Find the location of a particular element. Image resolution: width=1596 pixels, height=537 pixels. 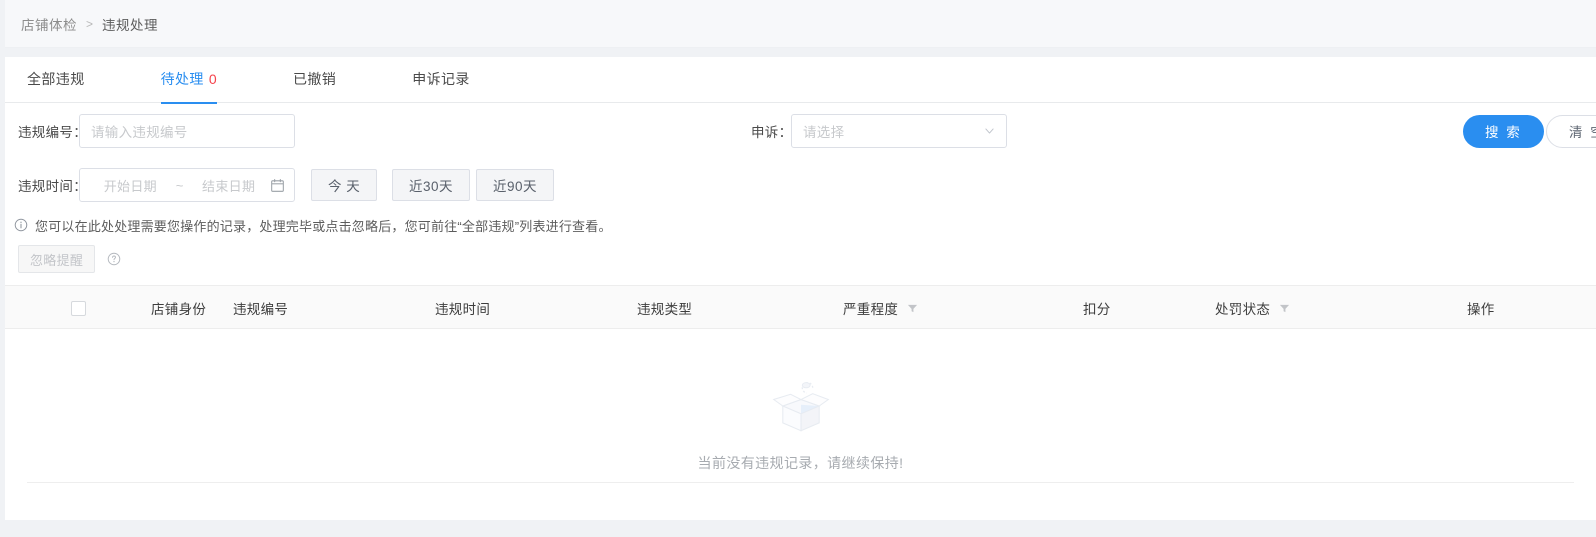

column-header-violation-type-label: 违规类型 is located at coordinates (665, 309).